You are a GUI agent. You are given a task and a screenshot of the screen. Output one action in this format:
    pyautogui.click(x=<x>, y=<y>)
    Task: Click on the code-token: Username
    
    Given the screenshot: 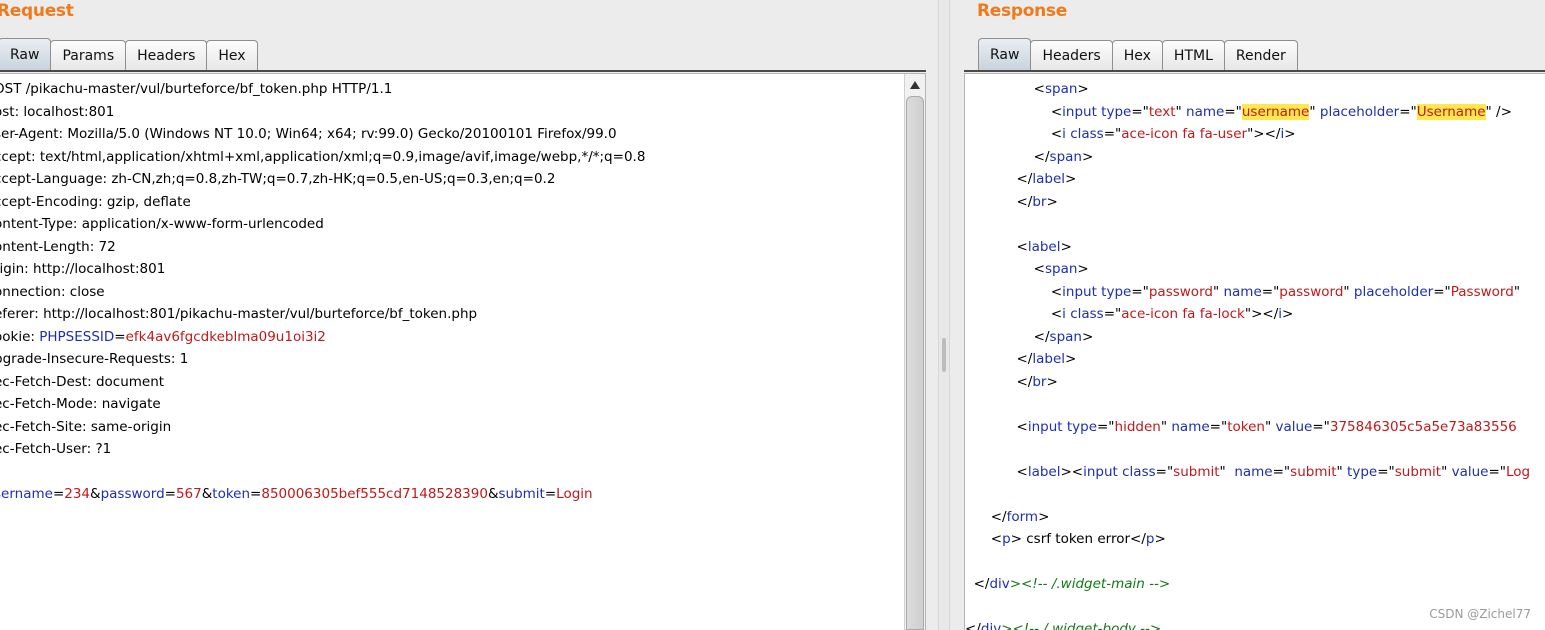 What is the action you would take?
    pyautogui.click(x=1451, y=111)
    